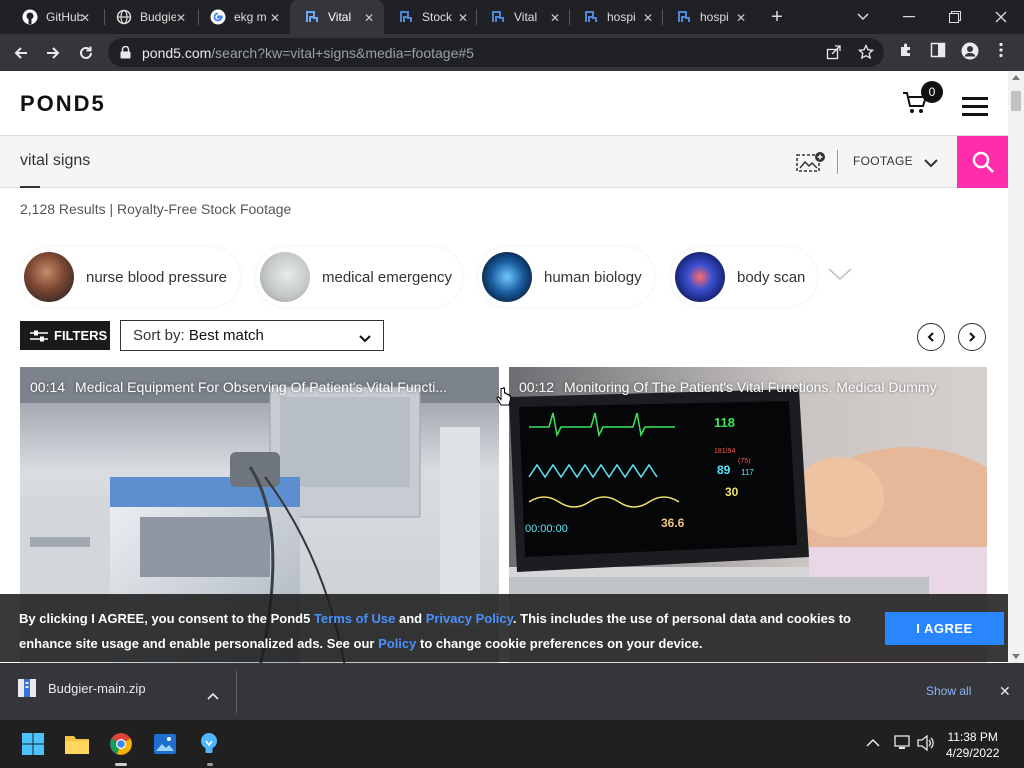 This screenshot has height=768, width=1024. Describe the element at coordinates (48, 387) in the screenshot. I see `clip-duration: 00:14` at that location.